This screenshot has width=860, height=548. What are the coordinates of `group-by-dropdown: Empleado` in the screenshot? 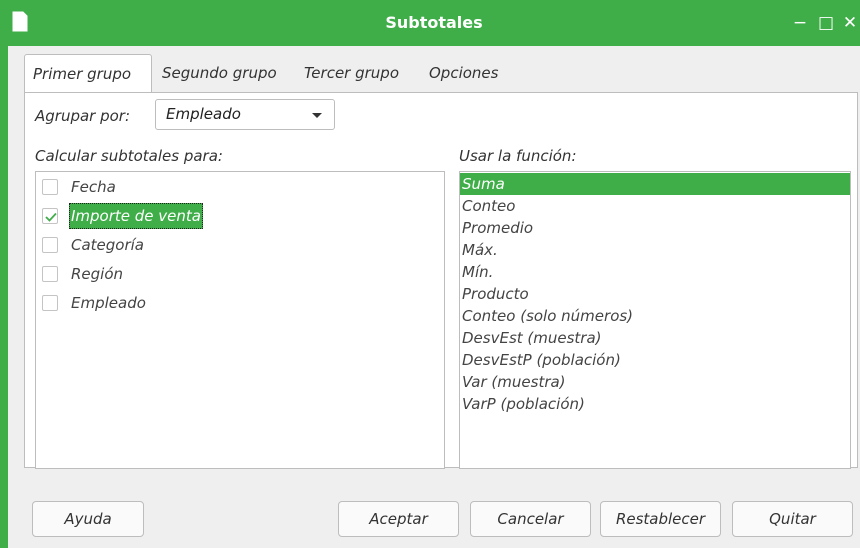 It's located at (245, 114).